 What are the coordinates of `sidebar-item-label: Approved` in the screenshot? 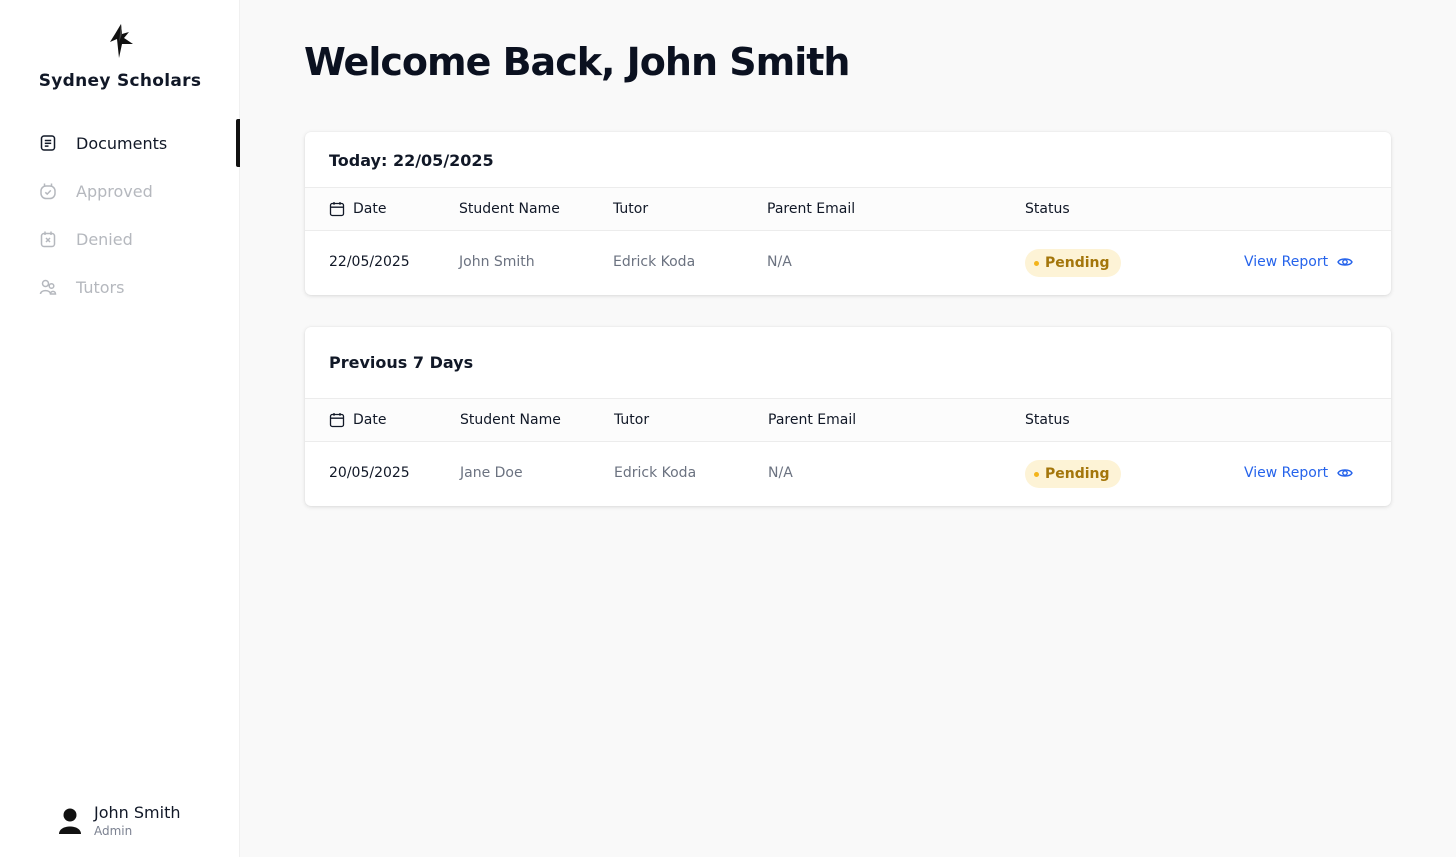 It's located at (114, 191).